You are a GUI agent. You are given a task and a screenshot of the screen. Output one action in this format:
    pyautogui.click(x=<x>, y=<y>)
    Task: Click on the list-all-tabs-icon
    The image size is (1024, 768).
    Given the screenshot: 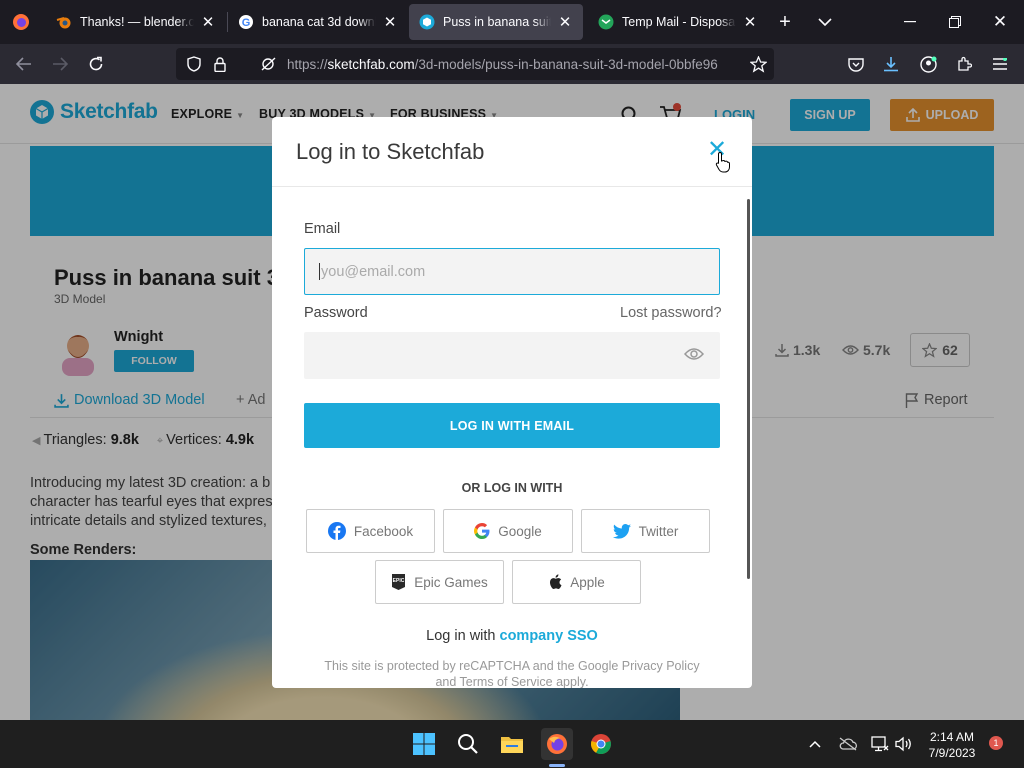 What is the action you would take?
    pyautogui.click(x=825, y=22)
    